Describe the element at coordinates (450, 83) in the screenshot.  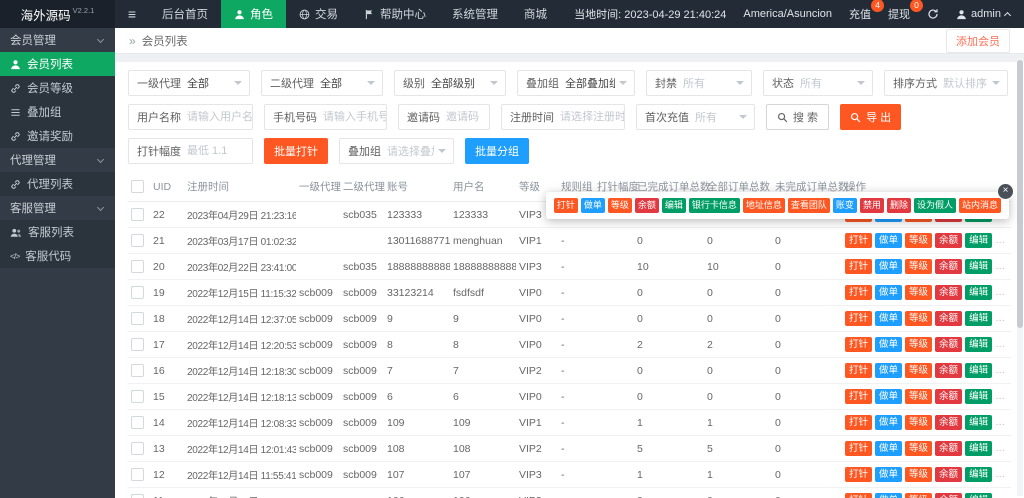
I see `filter-select-level: 级别 全部级别` at that location.